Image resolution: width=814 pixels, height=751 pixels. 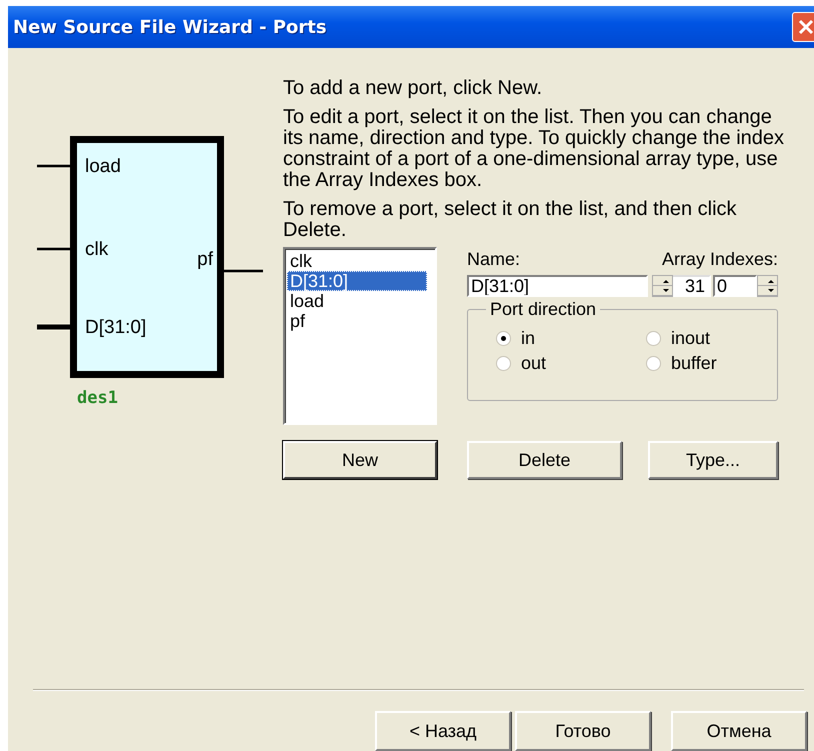 What do you see at coordinates (413, 88) in the screenshot?
I see `instruction-text: To add a new port, click New.` at bounding box center [413, 88].